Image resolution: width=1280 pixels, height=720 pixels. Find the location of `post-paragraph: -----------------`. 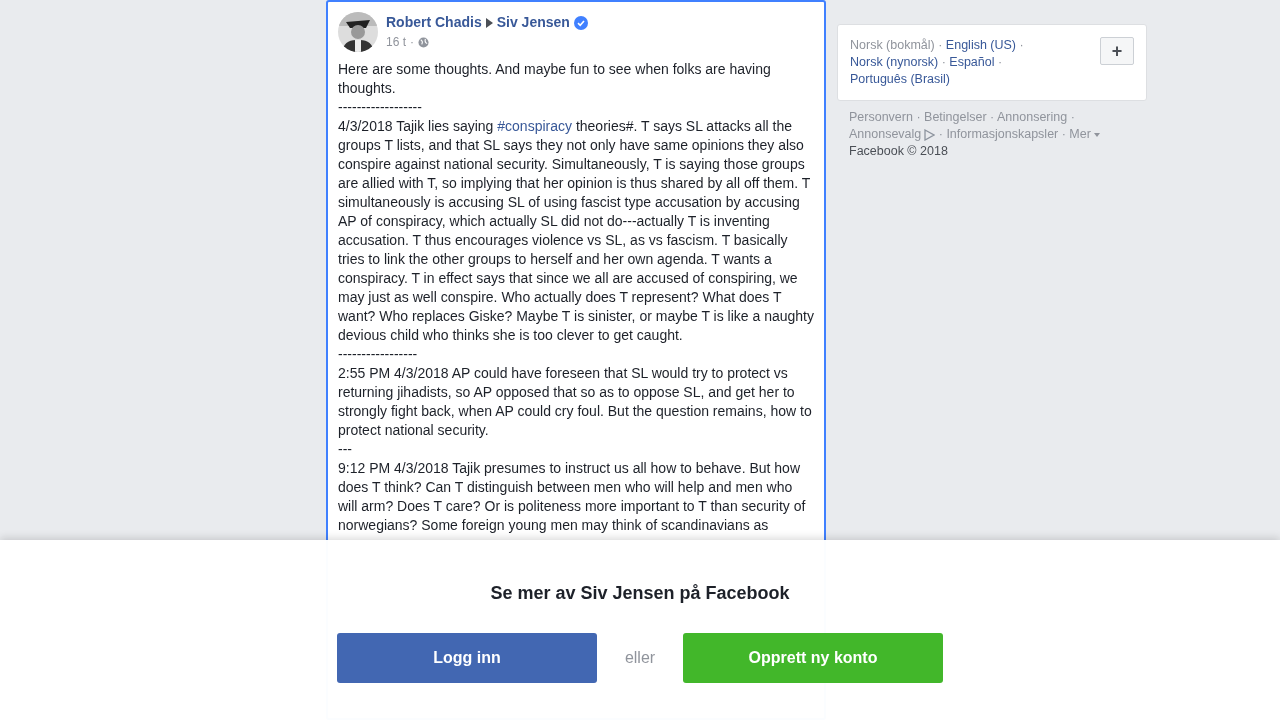

post-paragraph: ----------------- is located at coordinates (378, 354).